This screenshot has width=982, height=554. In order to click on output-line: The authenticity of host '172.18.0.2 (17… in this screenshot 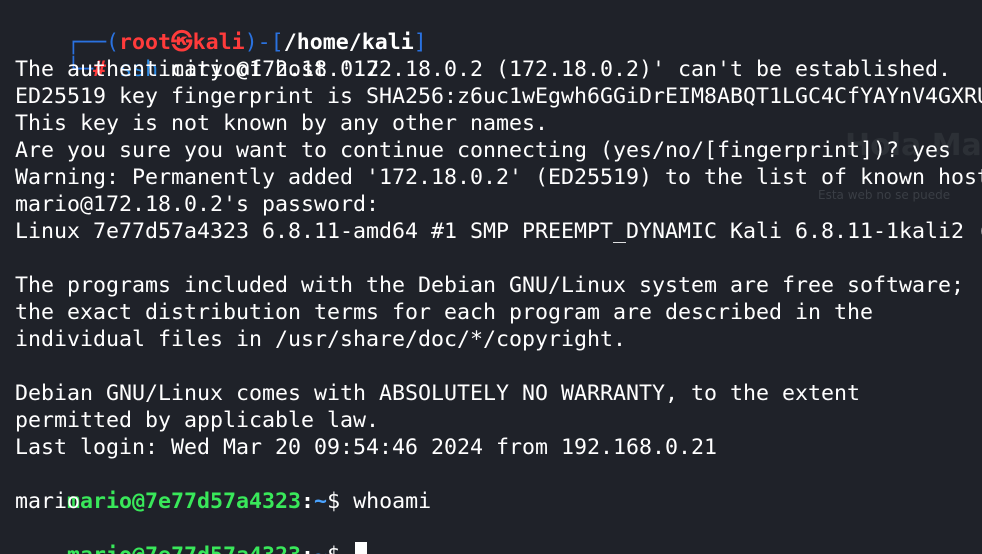, I will do `click(483, 69)`.